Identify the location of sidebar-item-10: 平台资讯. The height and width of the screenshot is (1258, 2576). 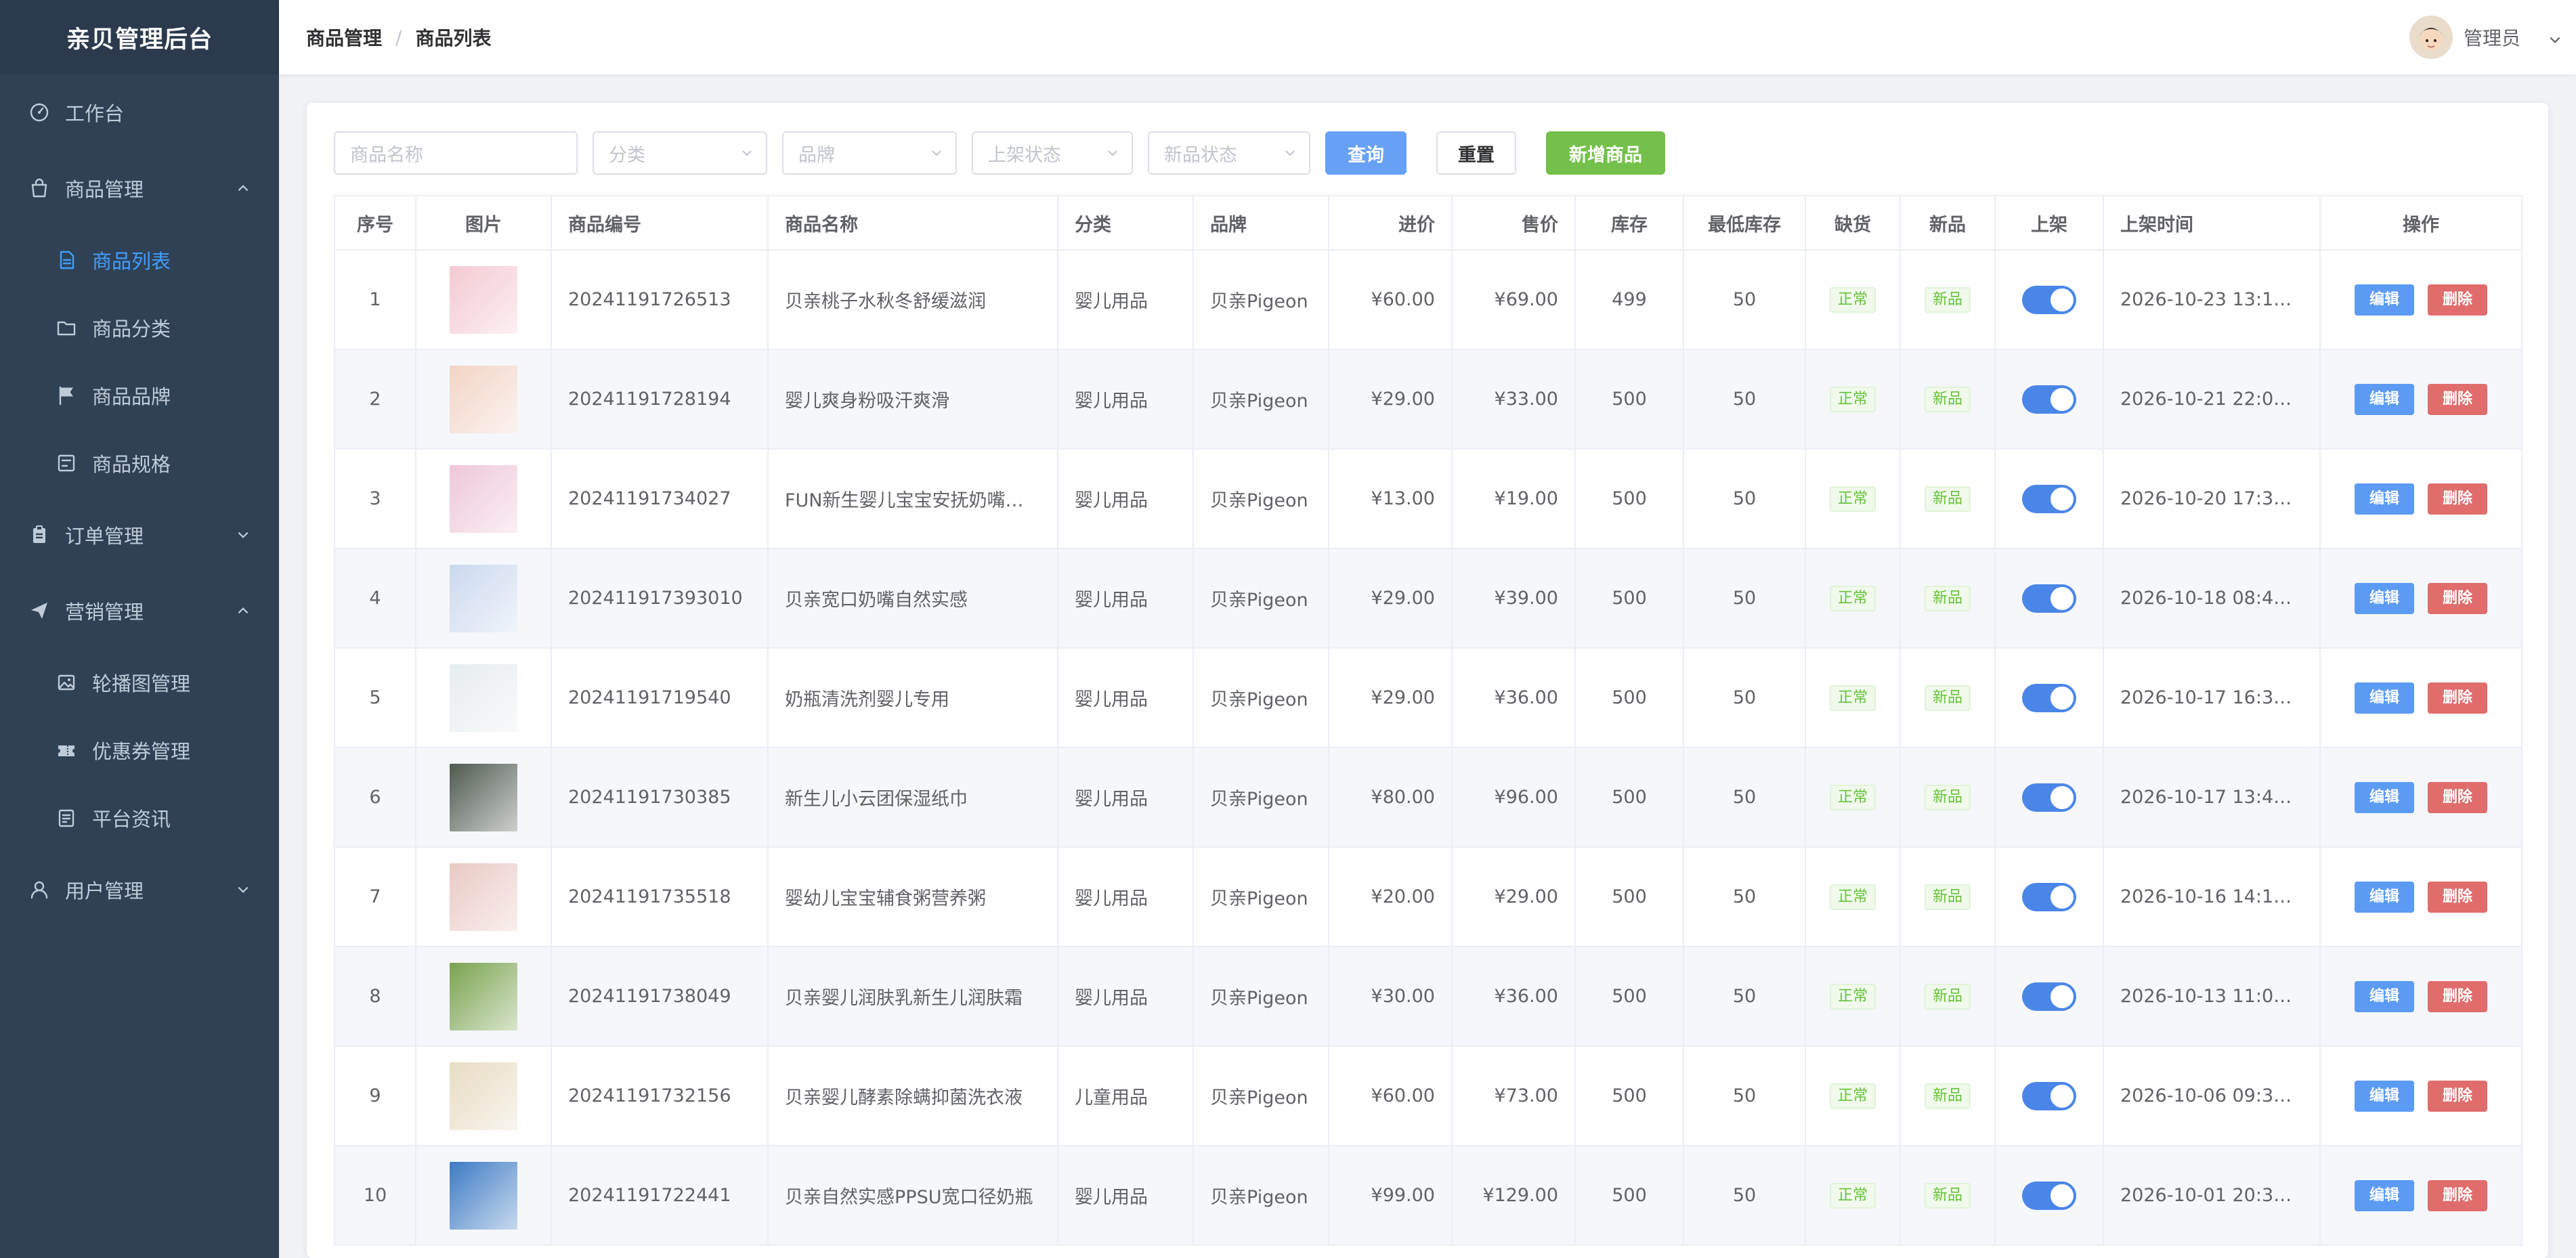
(139, 818).